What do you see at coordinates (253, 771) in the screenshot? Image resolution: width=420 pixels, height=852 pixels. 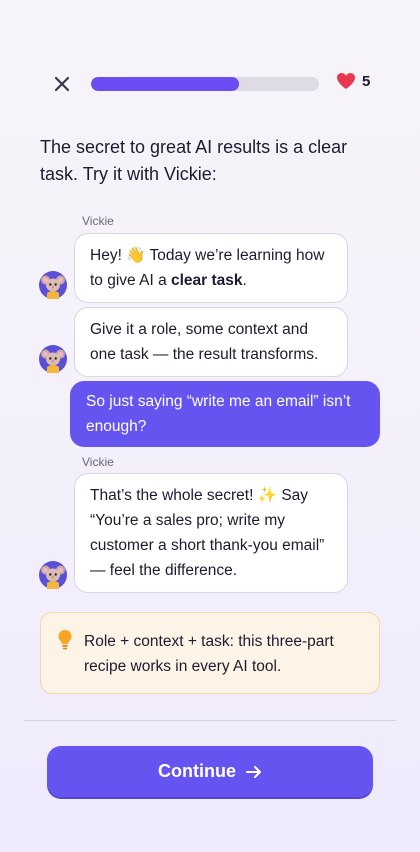 I see `arrow-right-icon` at bounding box center [253, 771].